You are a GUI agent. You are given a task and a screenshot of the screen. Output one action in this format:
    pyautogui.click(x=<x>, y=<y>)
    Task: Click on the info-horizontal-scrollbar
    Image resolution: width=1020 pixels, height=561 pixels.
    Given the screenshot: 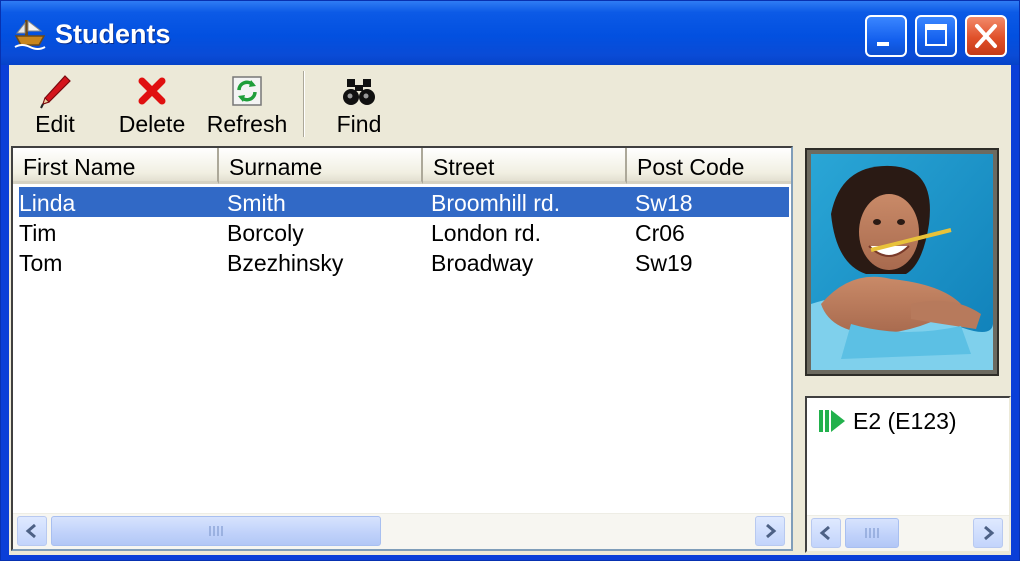 What is the action you would take?
    pyautogui.click(x=908, y=533)
    